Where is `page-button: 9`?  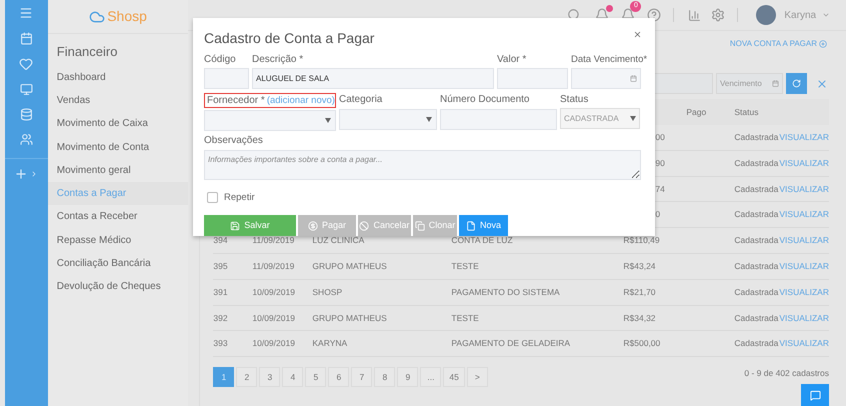 page-button: 9 is located at coordinates (407, 377).